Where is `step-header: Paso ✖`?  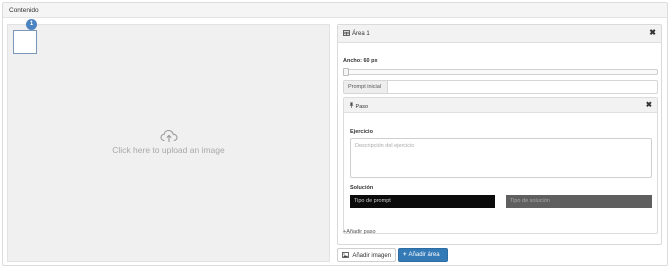
step-header: Paso ✖ is located at coordinates (500, 105).